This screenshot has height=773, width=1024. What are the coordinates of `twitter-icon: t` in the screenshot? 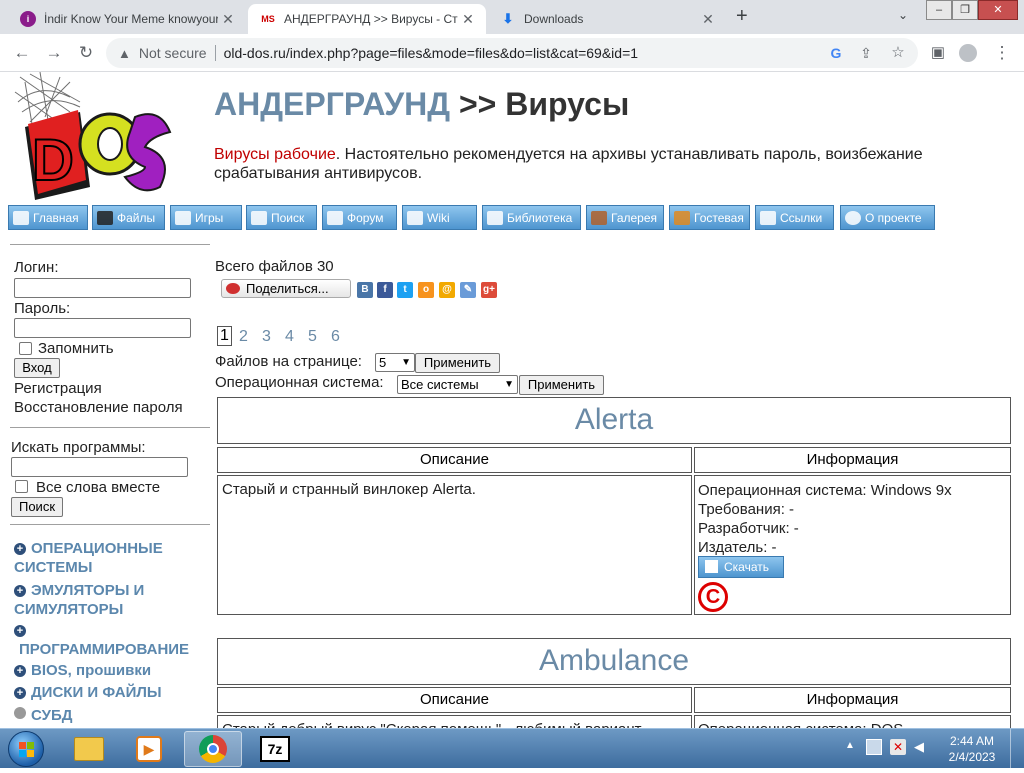 It's located at (405, 290).